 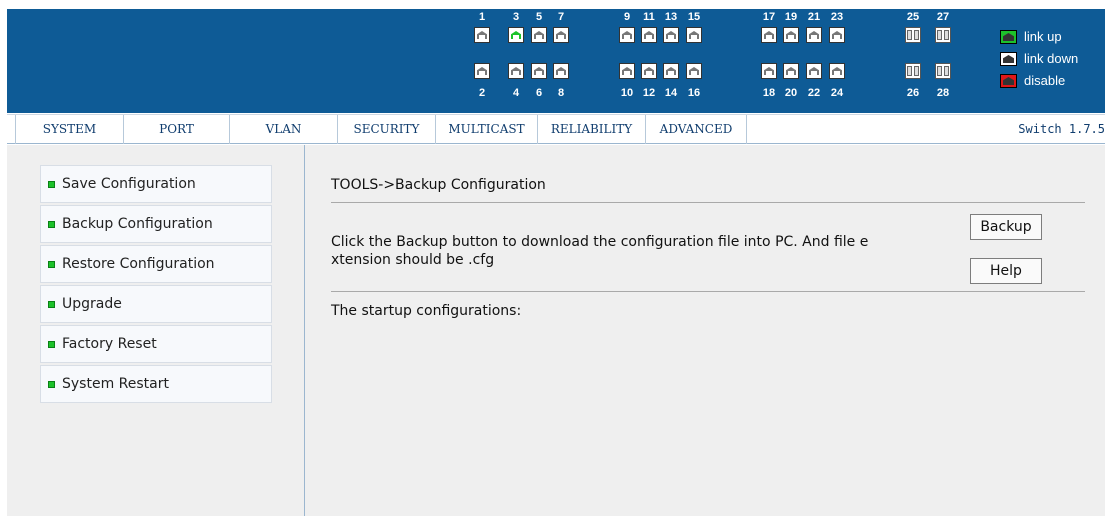 I want to click on port-number: 2, so click(x=482, y=93).